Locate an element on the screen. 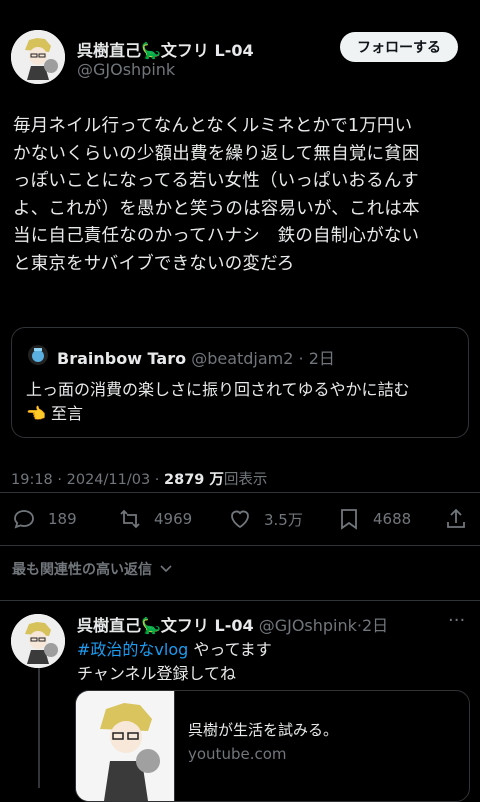 The width and height of the screenshot is (480, 802). repost-count: 4969 is located at coordinates (173, 519).